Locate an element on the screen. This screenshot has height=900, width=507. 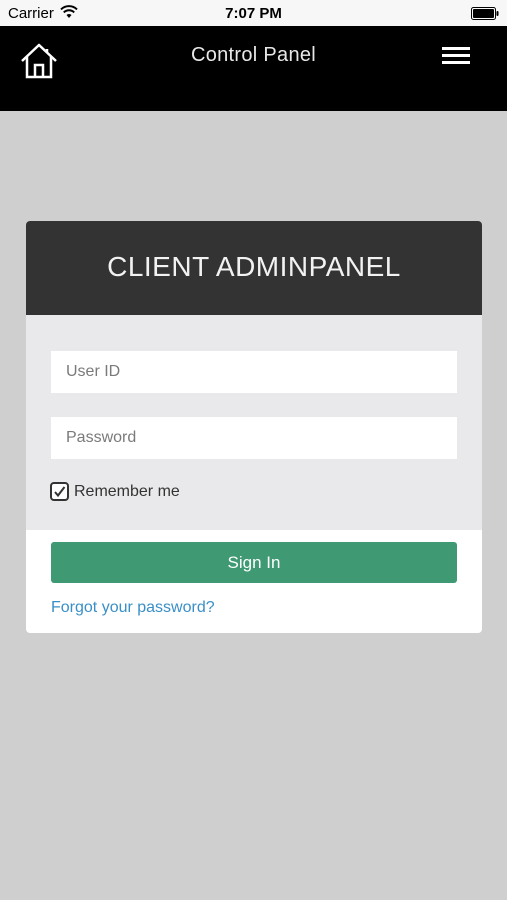
login-card-header: CLIENT ADMINPANEL is located at coordinates (254, 268).